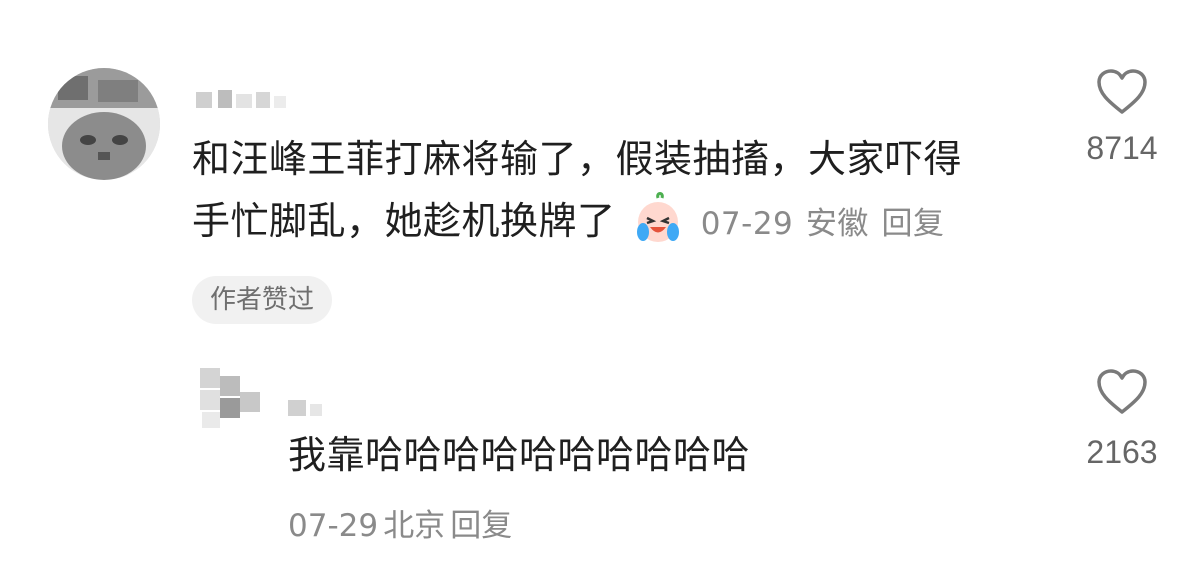  I want to click on reply-meta: 07-29 北京 回复, so click(400, 522).